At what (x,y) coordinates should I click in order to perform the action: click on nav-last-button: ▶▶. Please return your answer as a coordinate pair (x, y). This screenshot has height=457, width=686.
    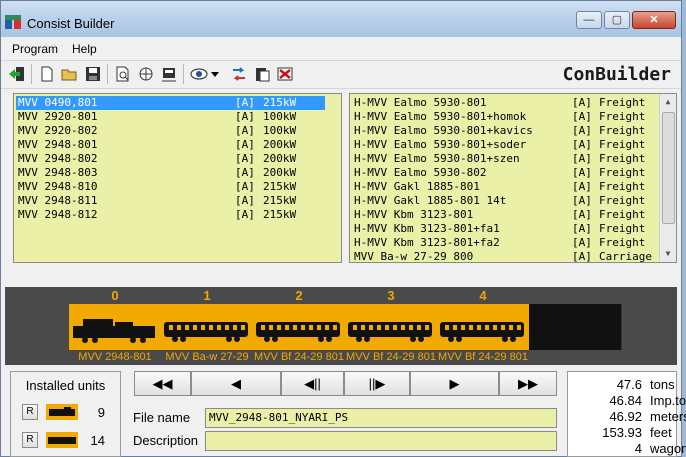
    Looking at the image, I should click on (528, 383).